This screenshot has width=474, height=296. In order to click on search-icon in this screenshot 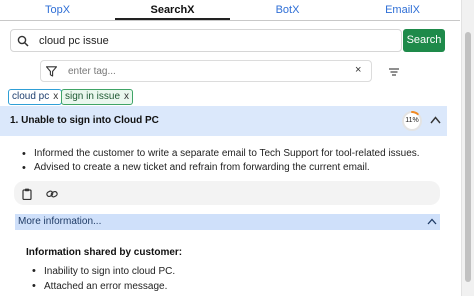, I will do `click(23, 41)`.